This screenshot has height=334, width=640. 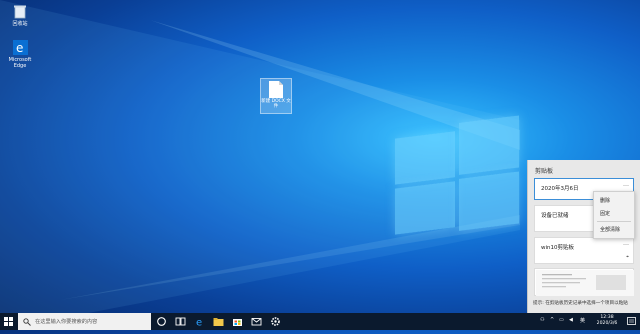 I want to click on search-icon, so click(x=27, y=322).